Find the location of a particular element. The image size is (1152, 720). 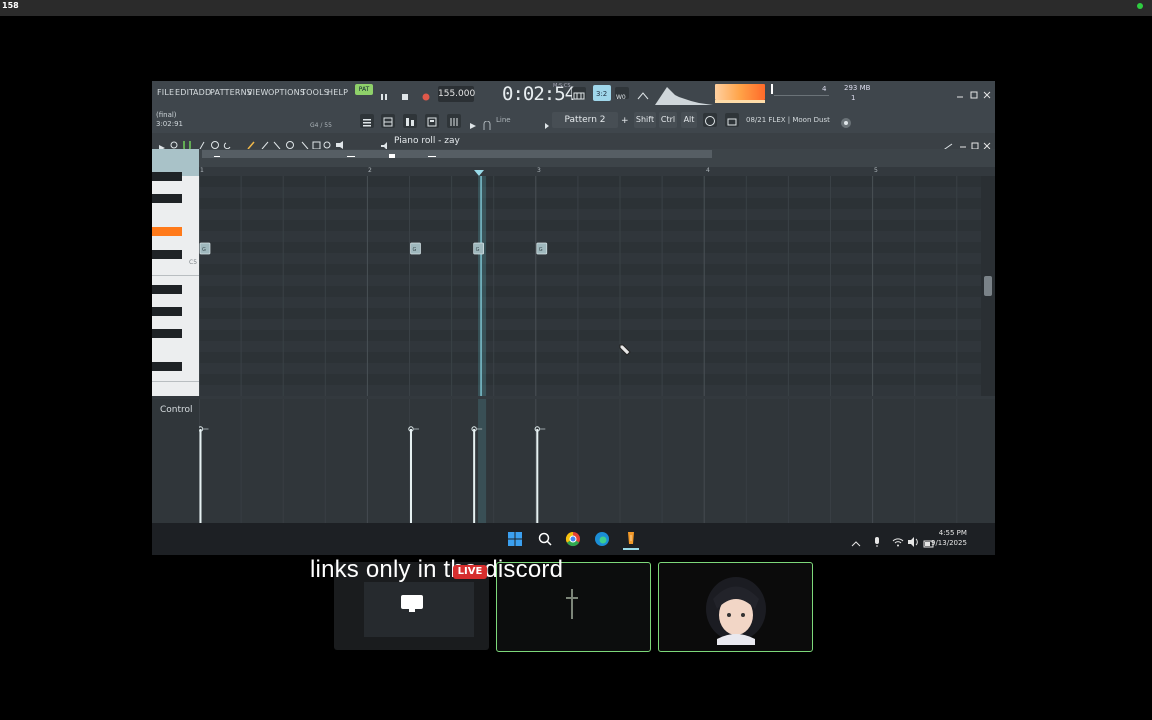

snap-selector: Line is located at coordinates (503, 120).